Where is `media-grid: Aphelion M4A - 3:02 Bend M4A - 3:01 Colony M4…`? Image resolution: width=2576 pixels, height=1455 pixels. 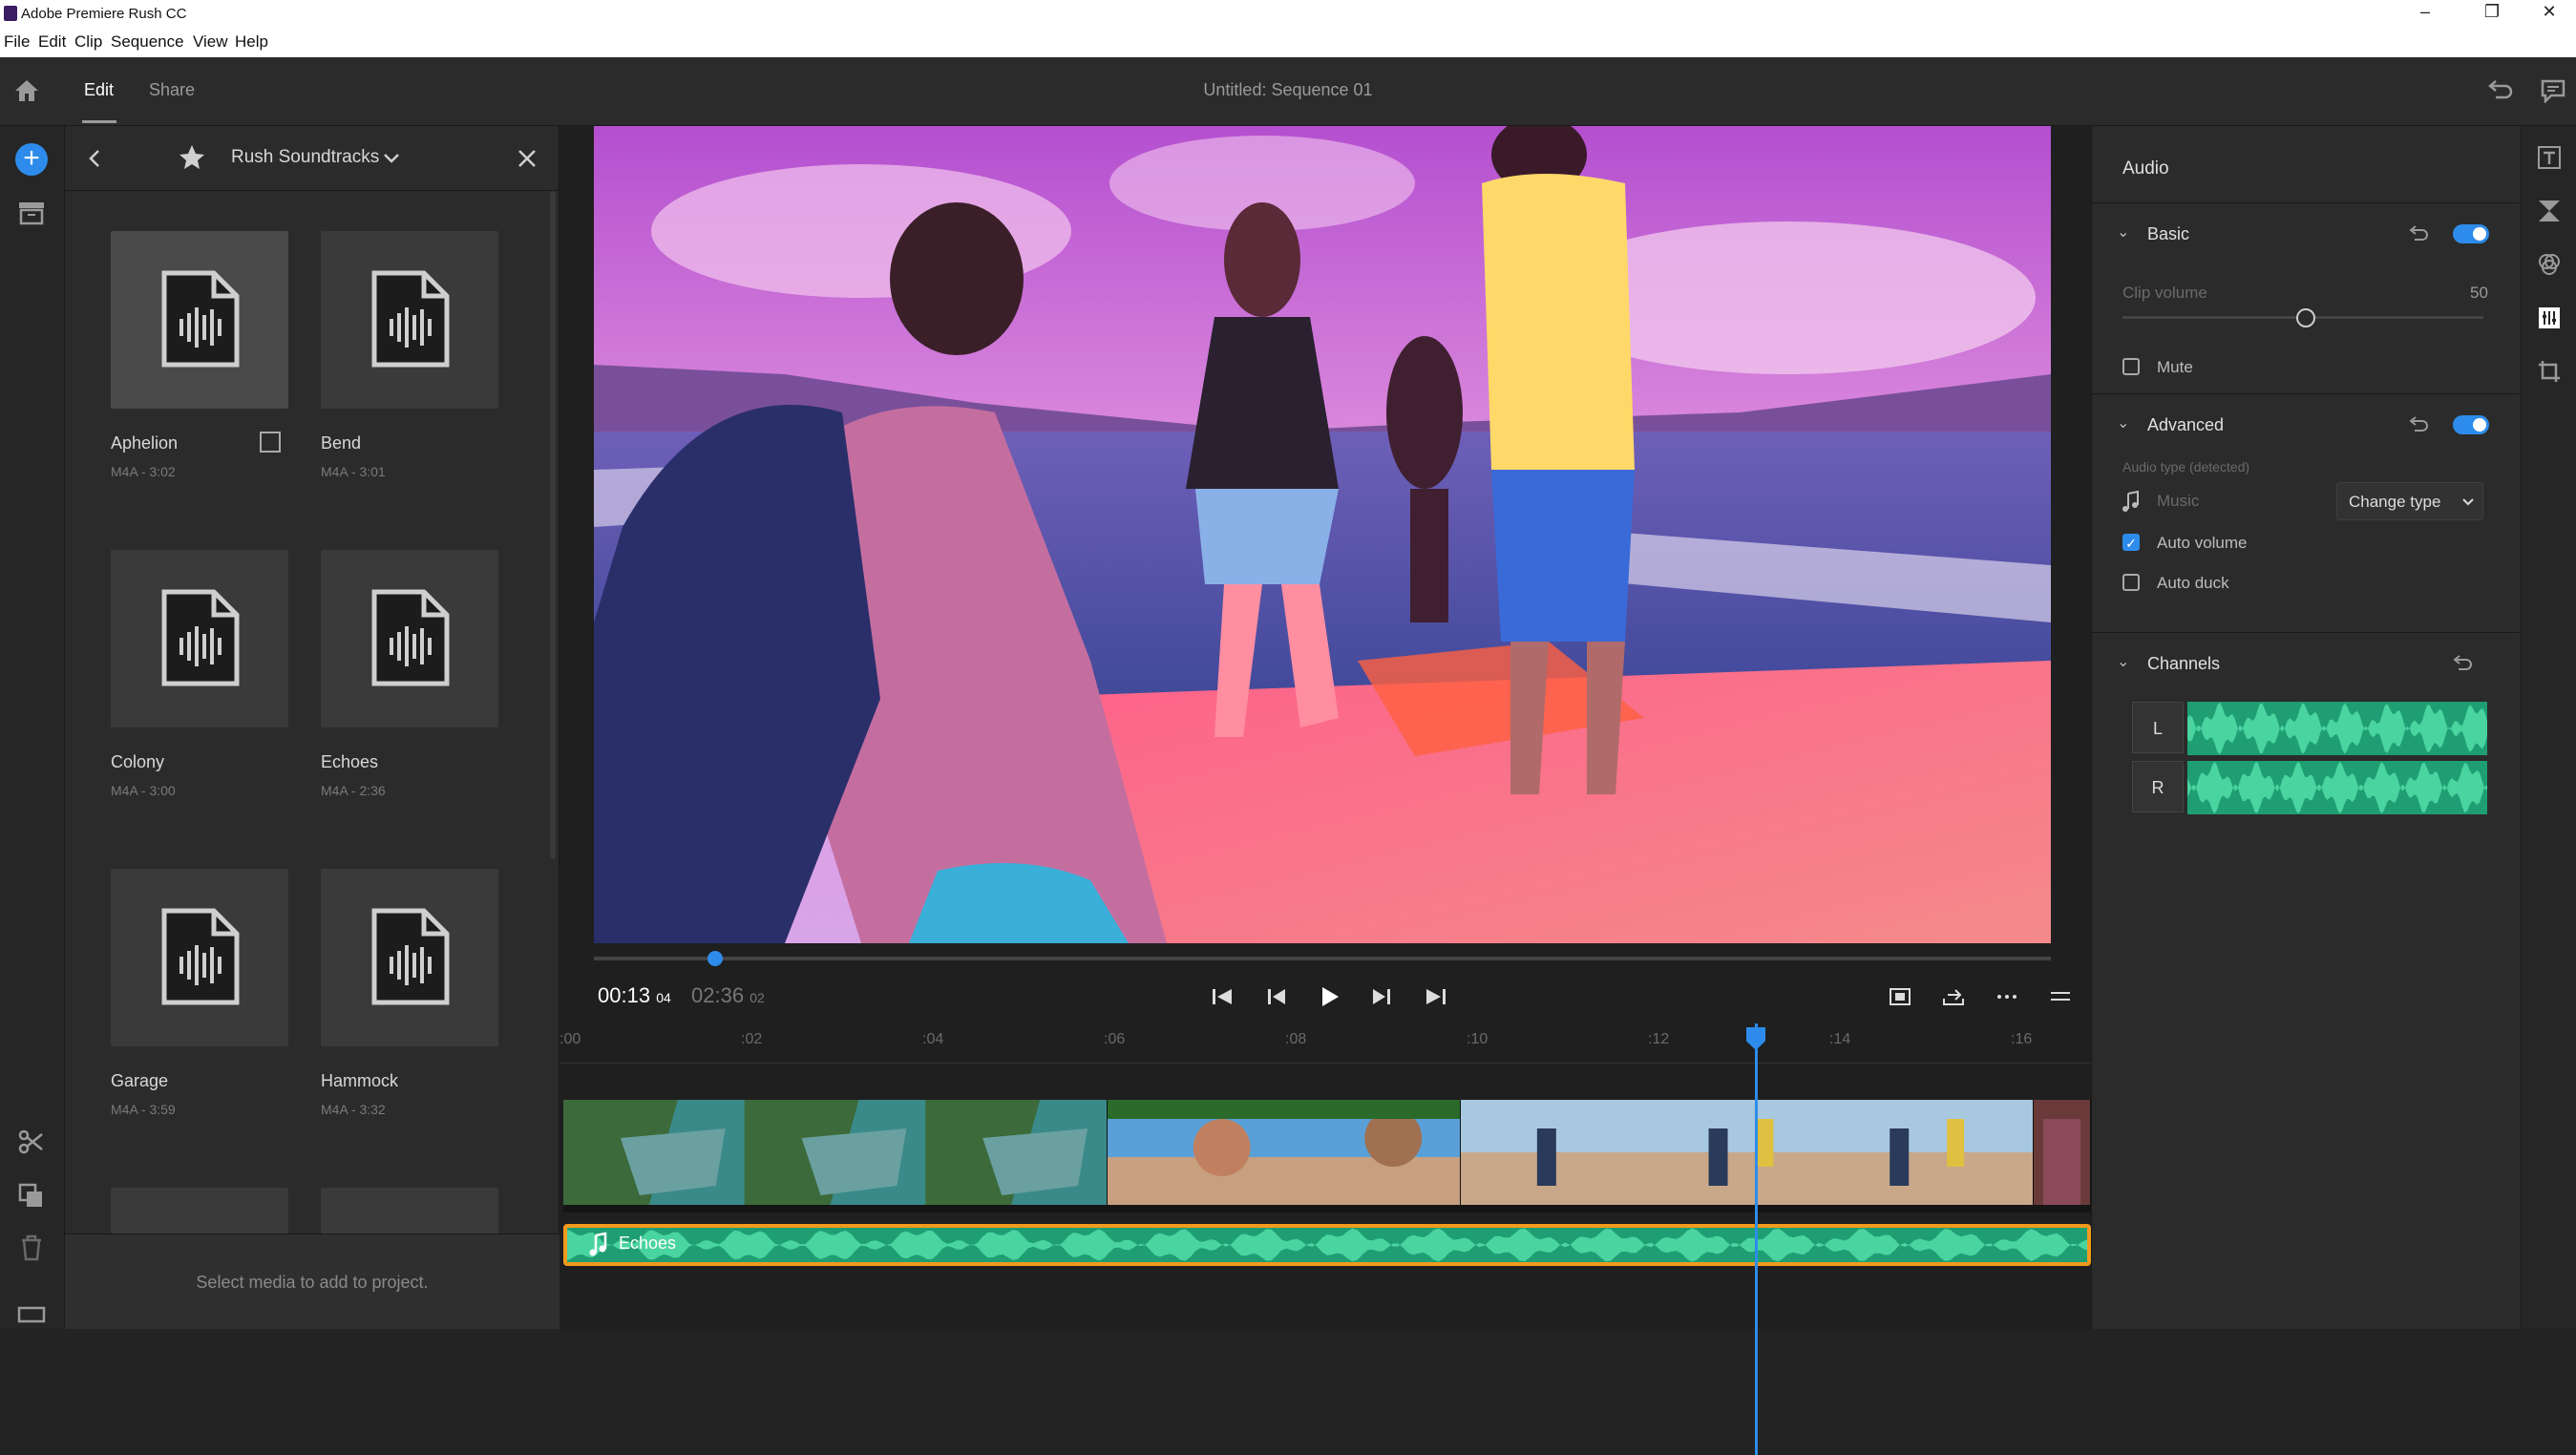 media-grid: Aphelion M4A - 3:02 Bend M4A - 3:01 Colony M4… is located at coordinates (303, 680).